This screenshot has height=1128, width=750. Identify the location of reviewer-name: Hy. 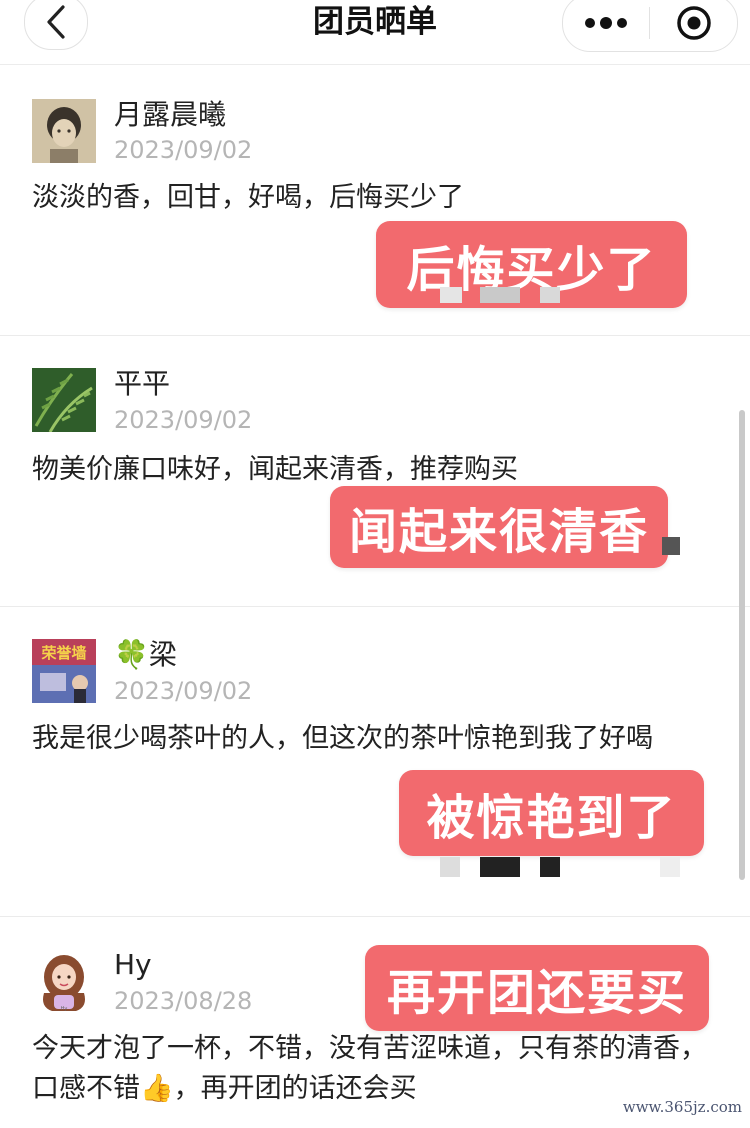
(133, 964).